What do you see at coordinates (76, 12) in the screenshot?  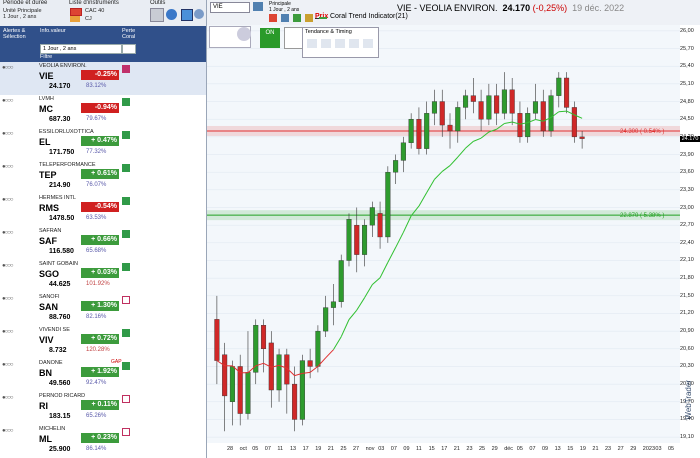 I see `list-icon` at bounding box center [76, 12].